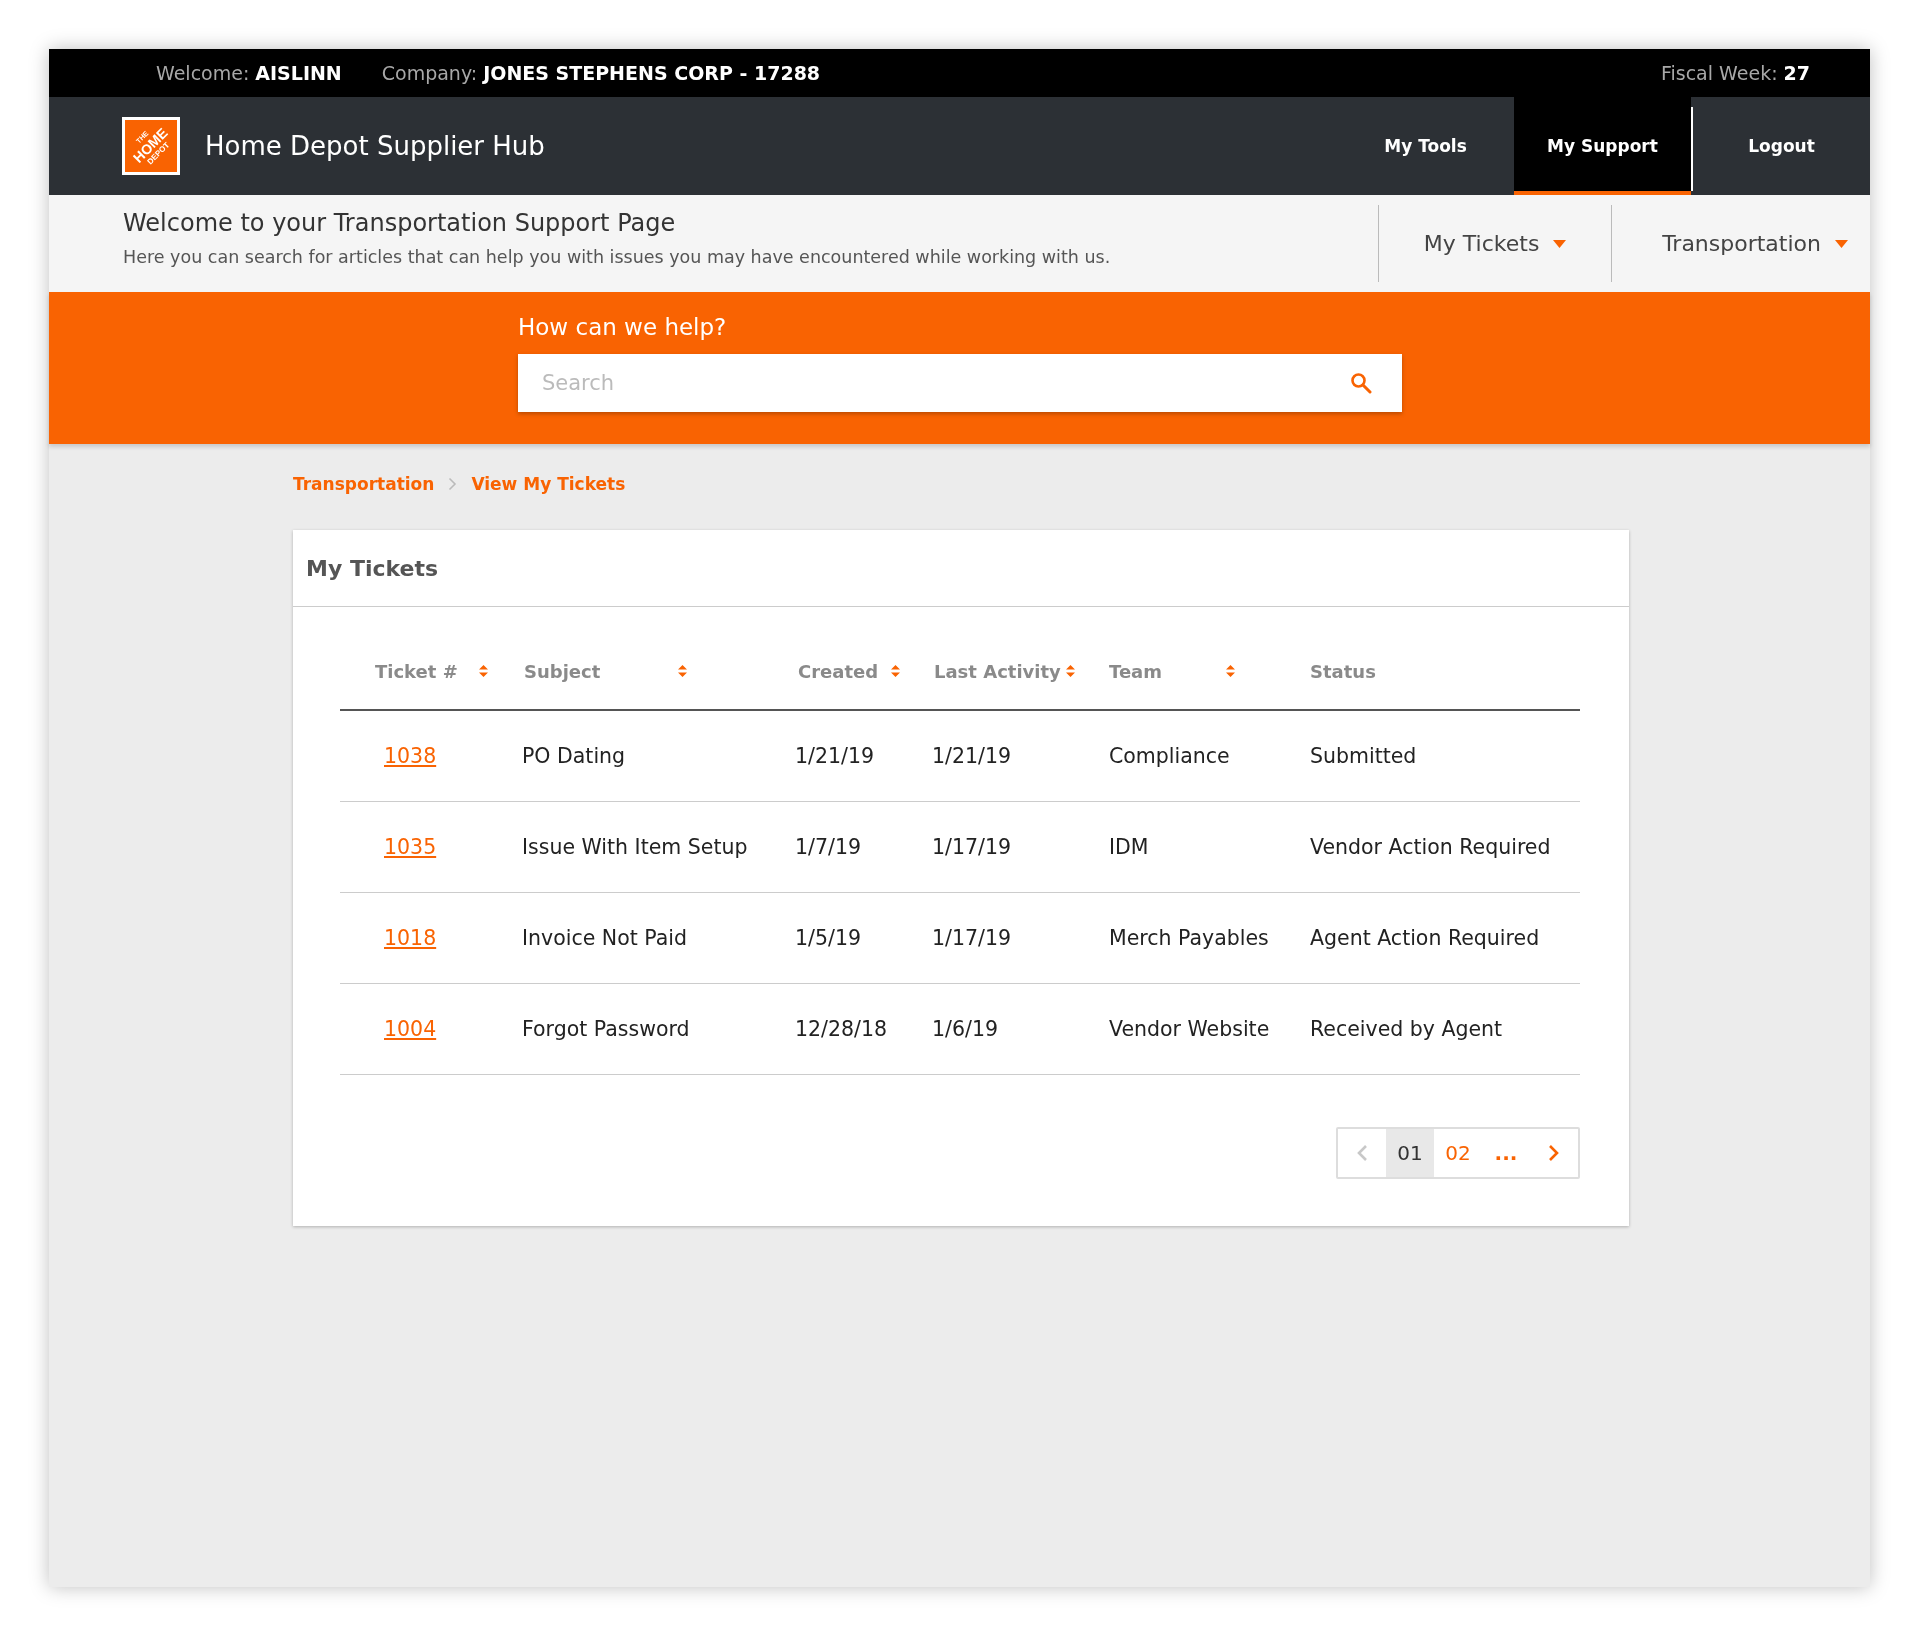  What do you see at coordinates (249, 73) in the screenshot?
I see `welcome-text: Welcome: AISLINN` at bounding box center [249, 73].